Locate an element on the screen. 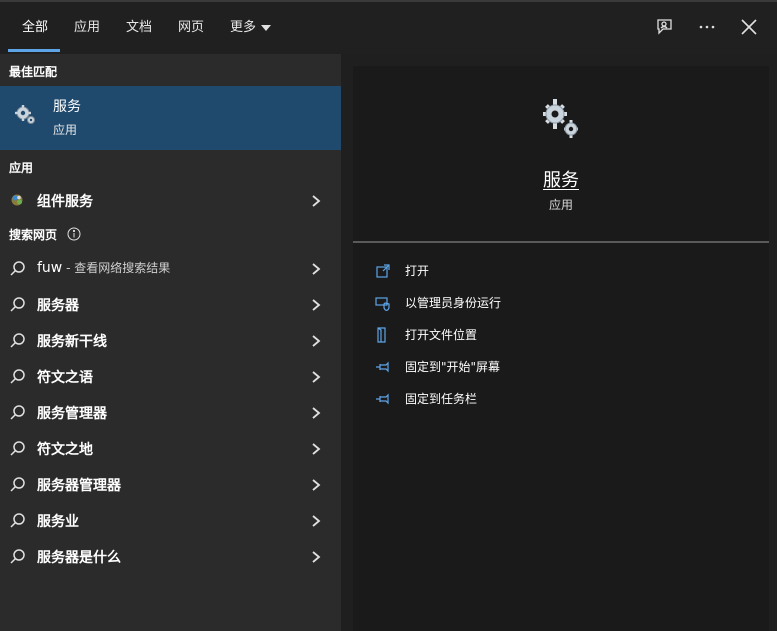  tab-documents: 文档 is located at coordinates (139, 28).